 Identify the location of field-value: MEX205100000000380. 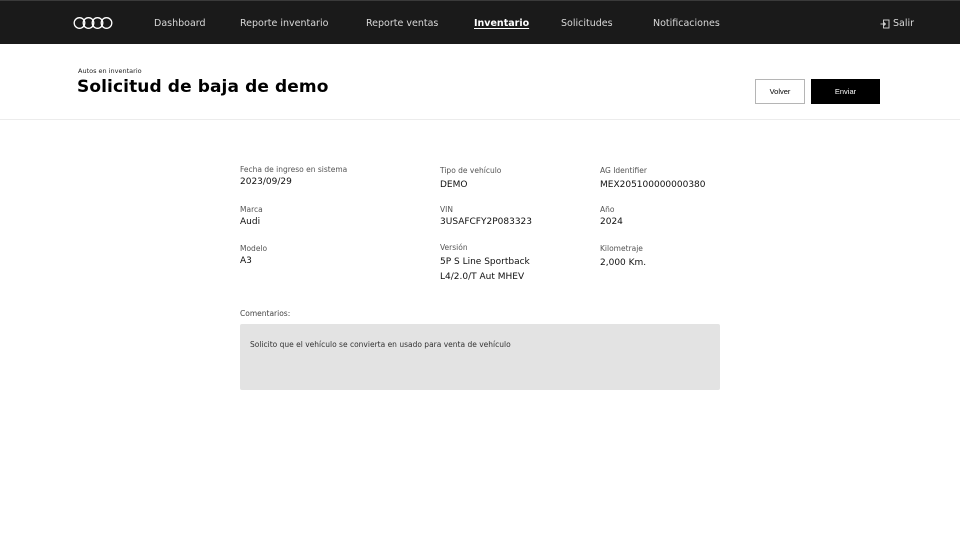
(653, 185).